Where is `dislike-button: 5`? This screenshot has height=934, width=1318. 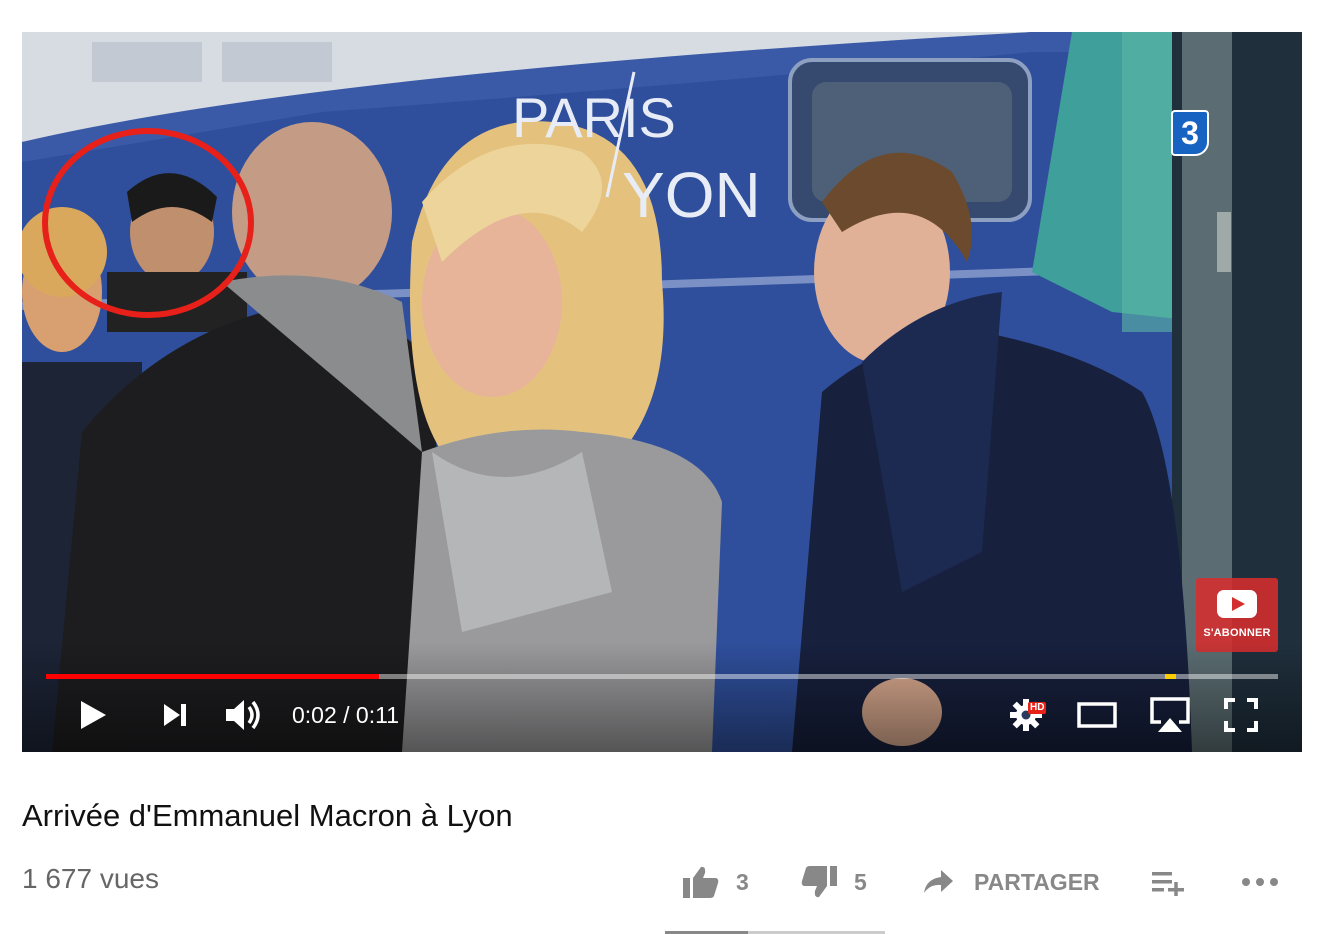
dislike-button: 5 is located at coordinates (833, 882).